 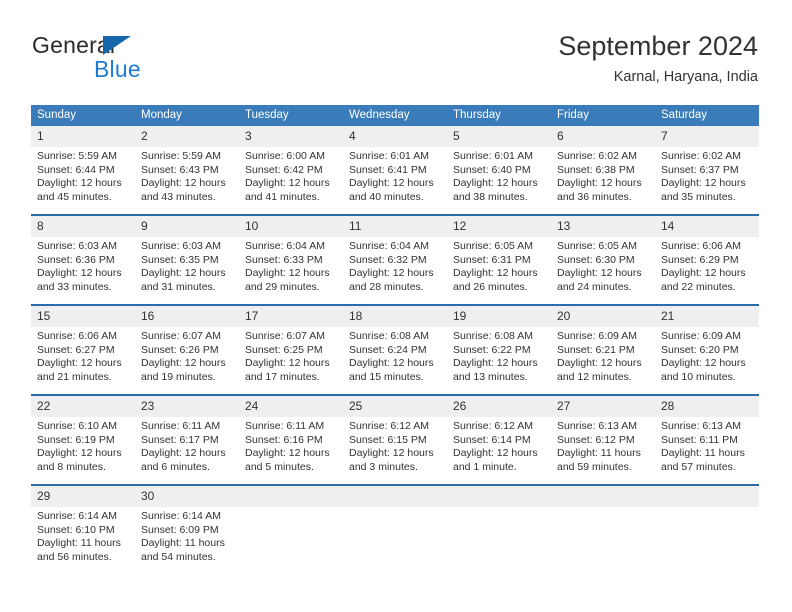 What do you see at coordinates (187, 226) in the screenshot?
I see `day-number: 9` at bounding box center [187, 226].